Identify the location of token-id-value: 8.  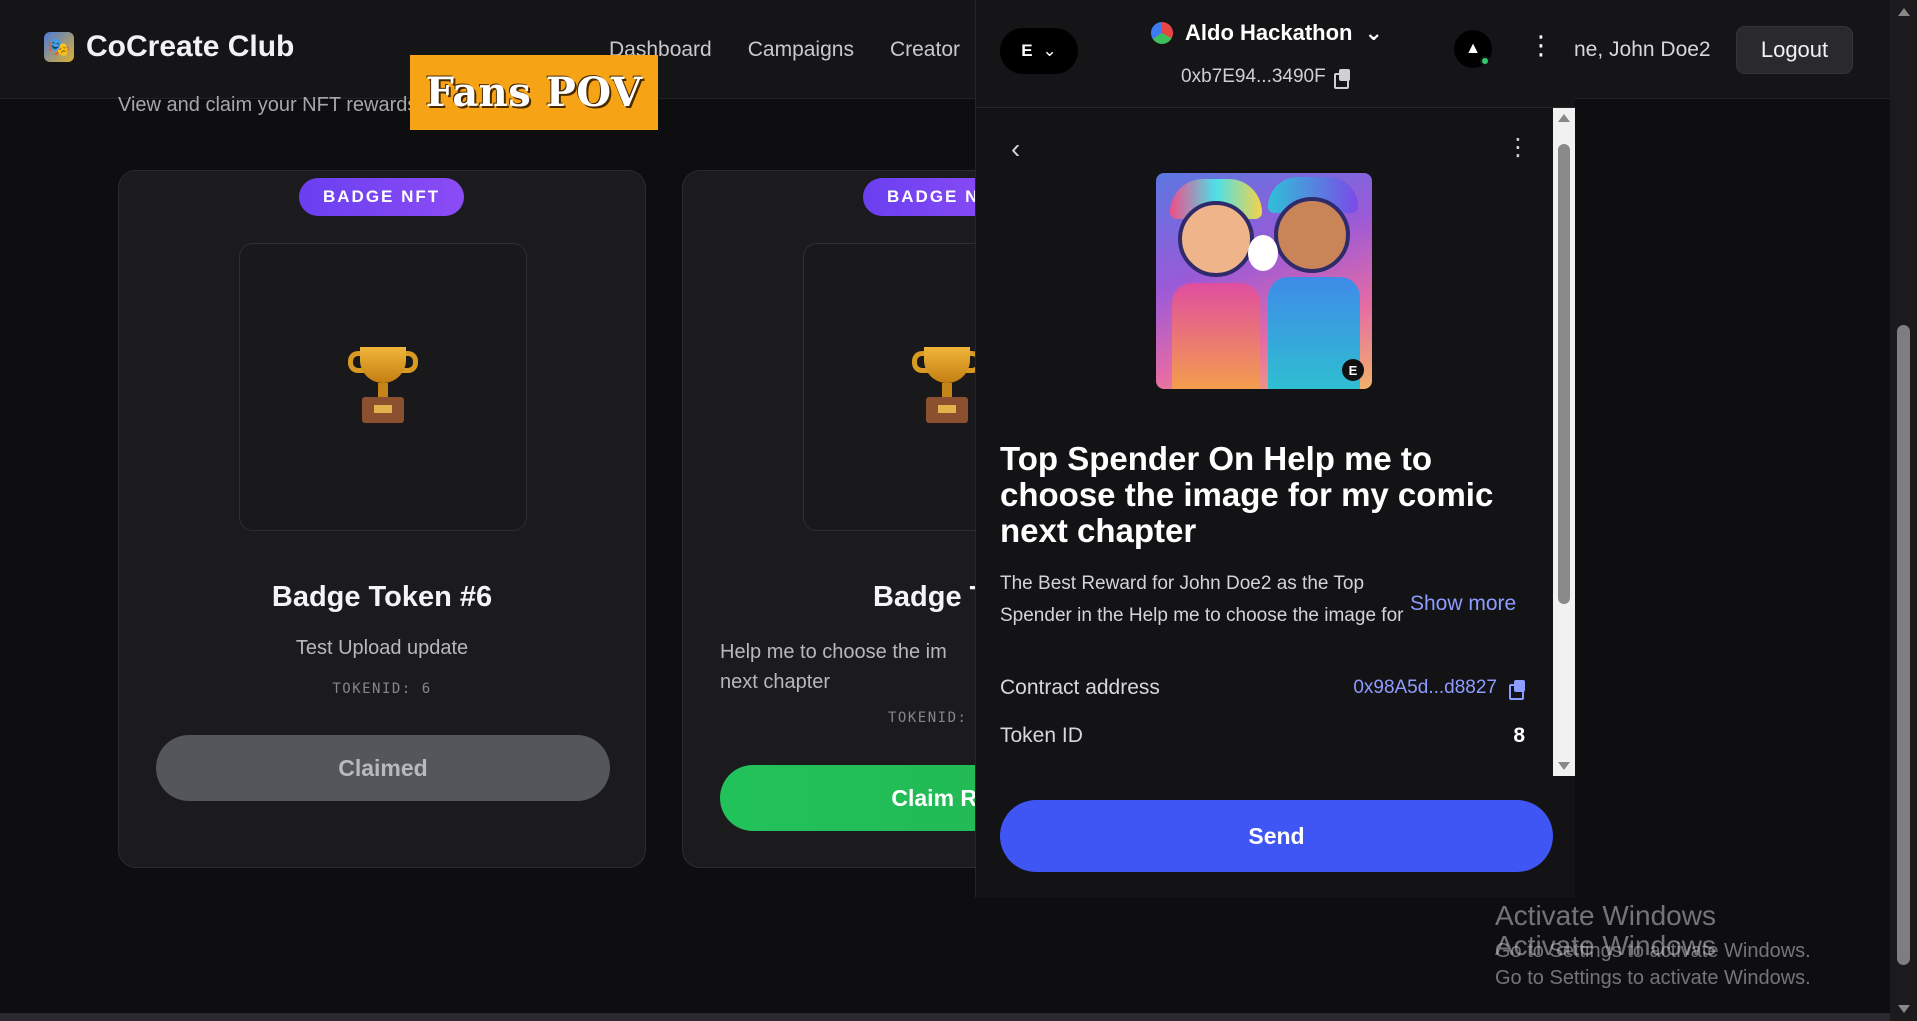
(1519, 735).